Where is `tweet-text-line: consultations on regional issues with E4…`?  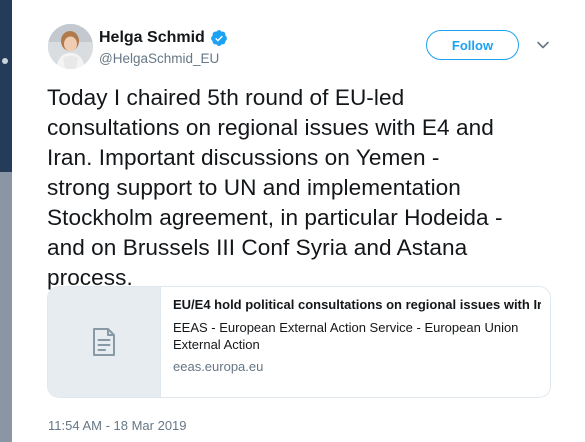
tweet-text-line: consultations on regional issues with E4… is located at coordinates (270, 127).